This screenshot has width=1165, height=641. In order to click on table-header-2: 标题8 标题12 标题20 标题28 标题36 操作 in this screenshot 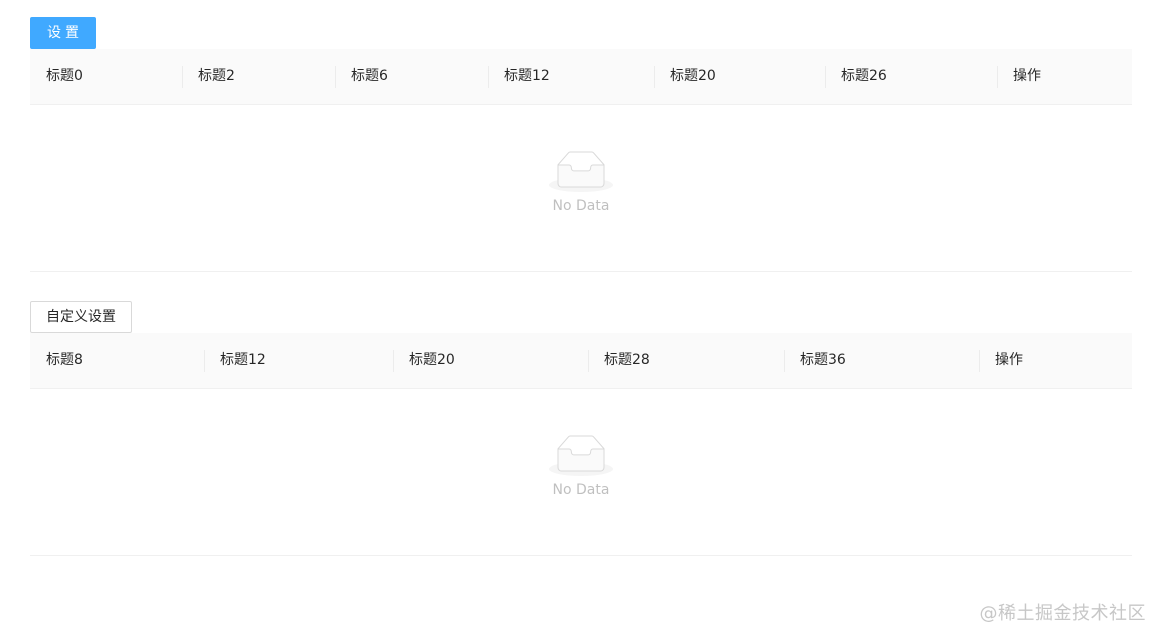, I will do `click(581, 361)`.